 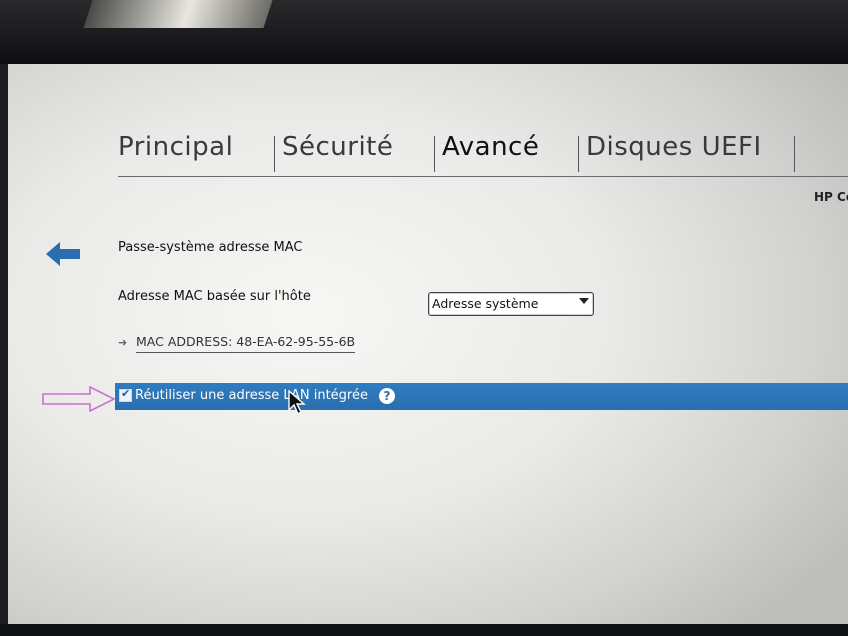 I want to click on light-glare, so click(x=178, y=14).